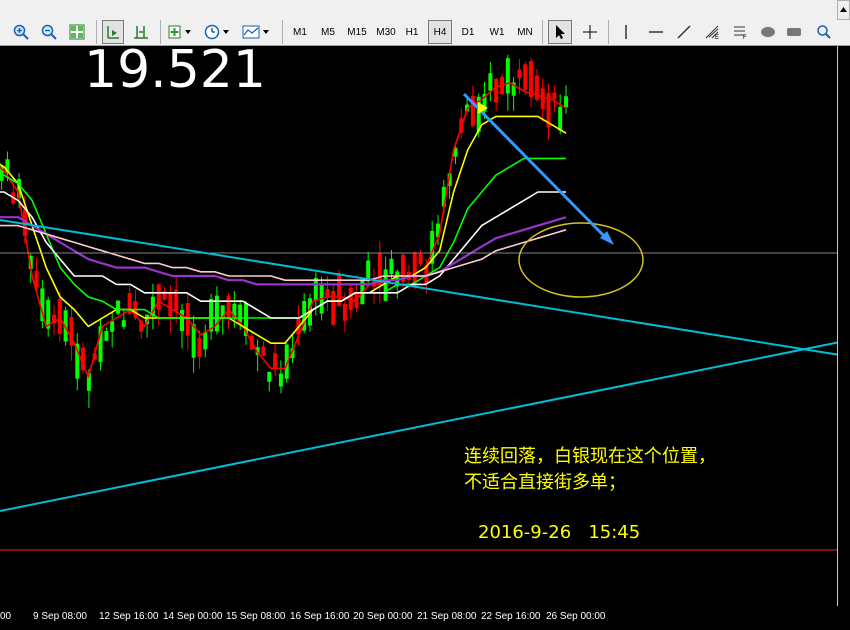  What do you see at coordinates (6, 616) in the screenshot?
I see `time-label: 00` at bounding box center [6, 616].